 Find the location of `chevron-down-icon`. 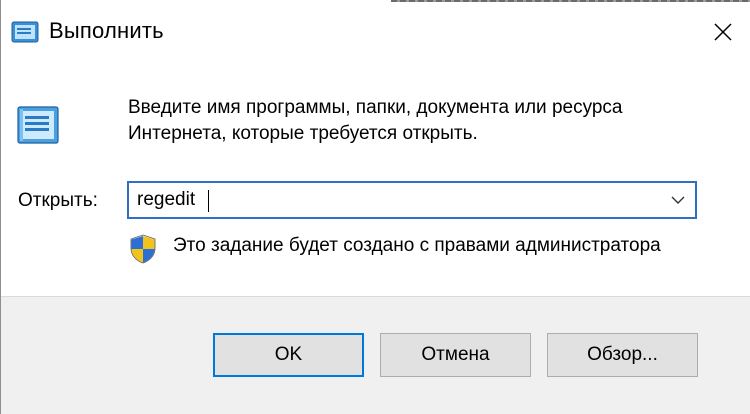

chevron-down-icon is located at coordinates (678, 200).